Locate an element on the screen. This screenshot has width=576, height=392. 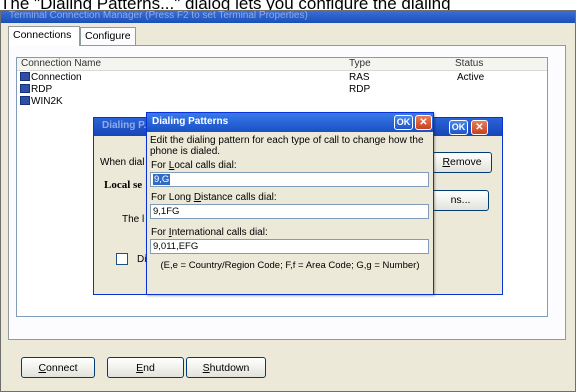
tab-connections: Connections is located at coordinates (44, 36).